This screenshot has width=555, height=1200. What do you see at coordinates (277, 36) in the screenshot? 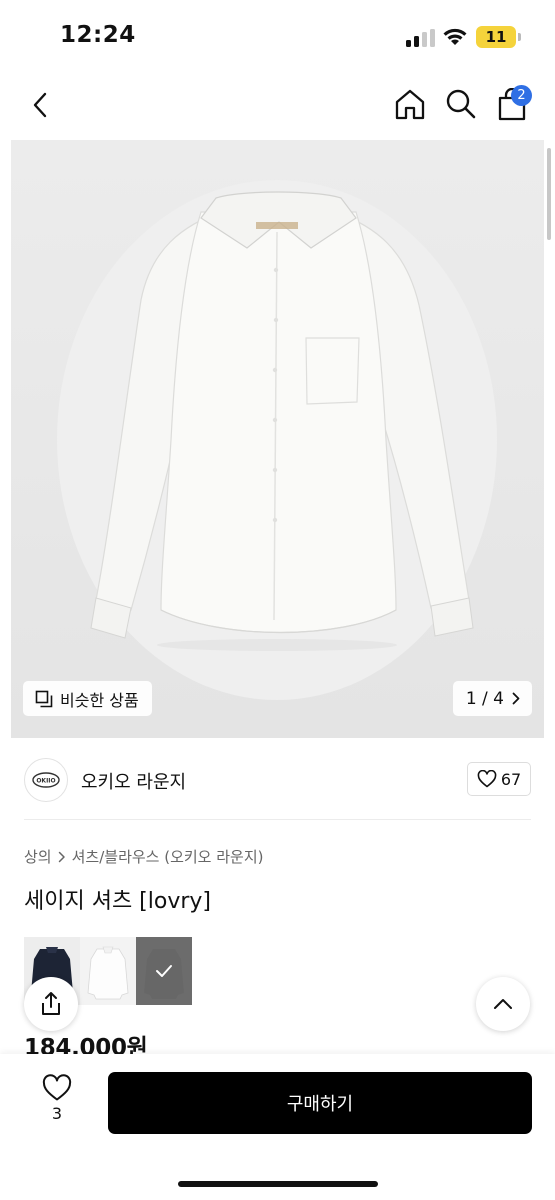
I see `status-bar: 12:24 11` at bounding box center [277, 36].